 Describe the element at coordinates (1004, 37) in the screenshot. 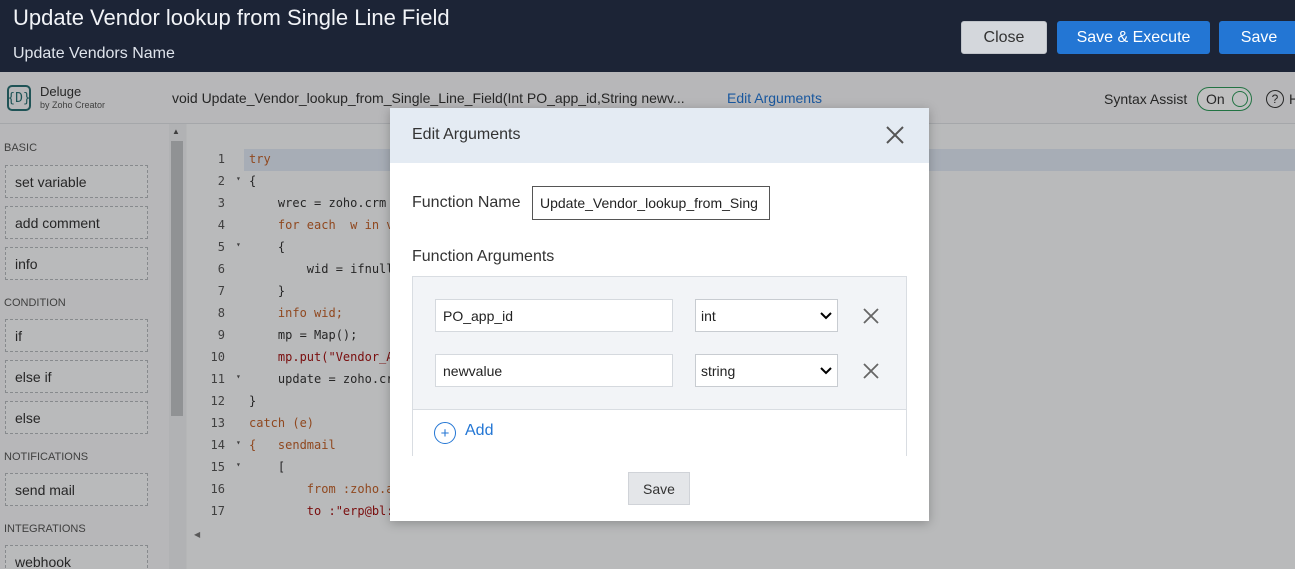

I see `close-button: Close` at that location.